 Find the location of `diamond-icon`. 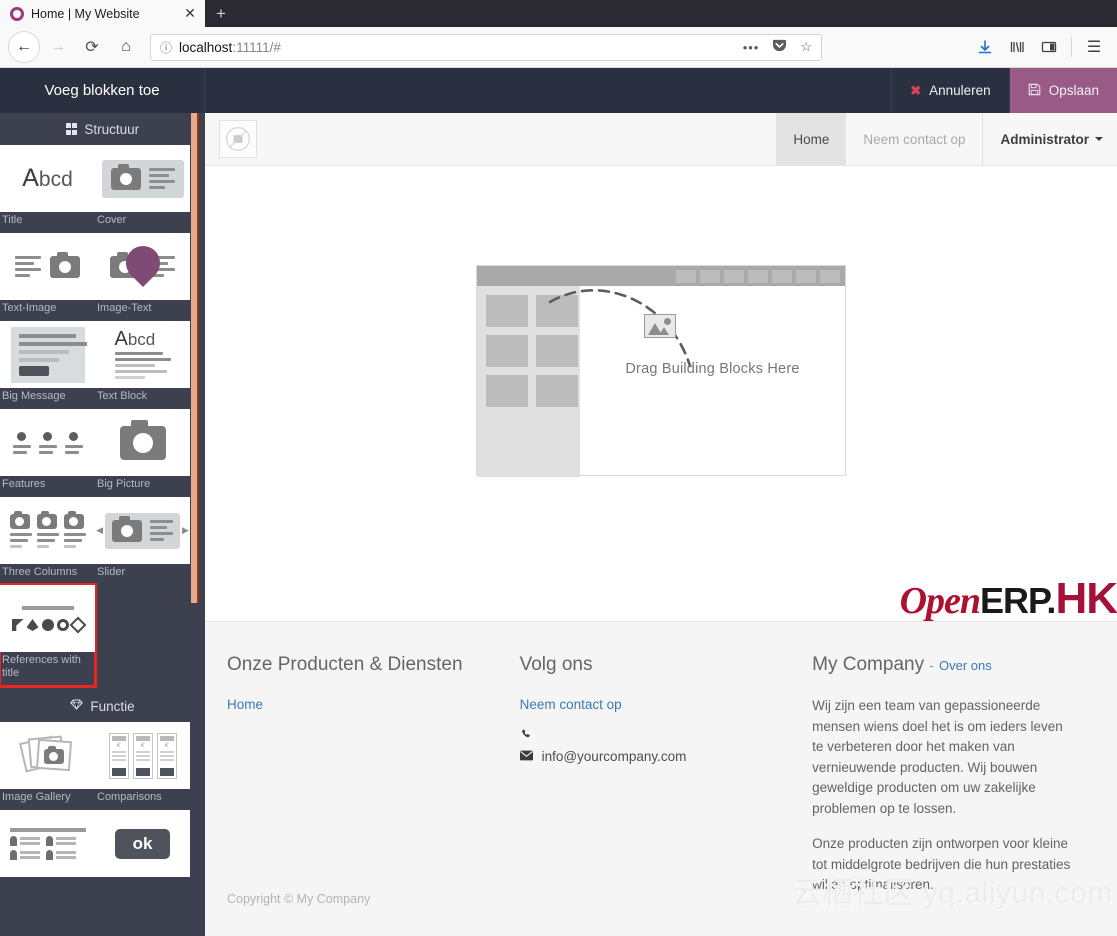

diamond-icon is located at coordinates (77, 706).